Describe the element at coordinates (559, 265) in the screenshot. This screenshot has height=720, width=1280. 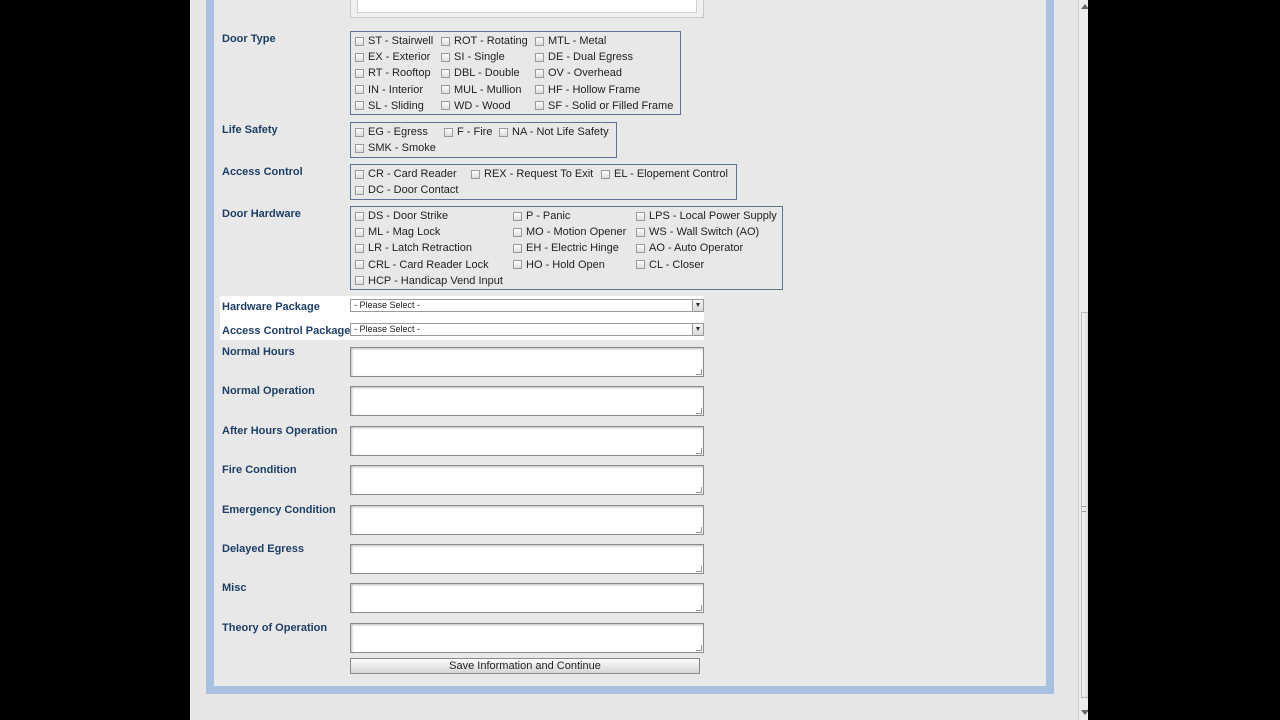
I see `door-hardware-option: HO - Hold Open` at that location.